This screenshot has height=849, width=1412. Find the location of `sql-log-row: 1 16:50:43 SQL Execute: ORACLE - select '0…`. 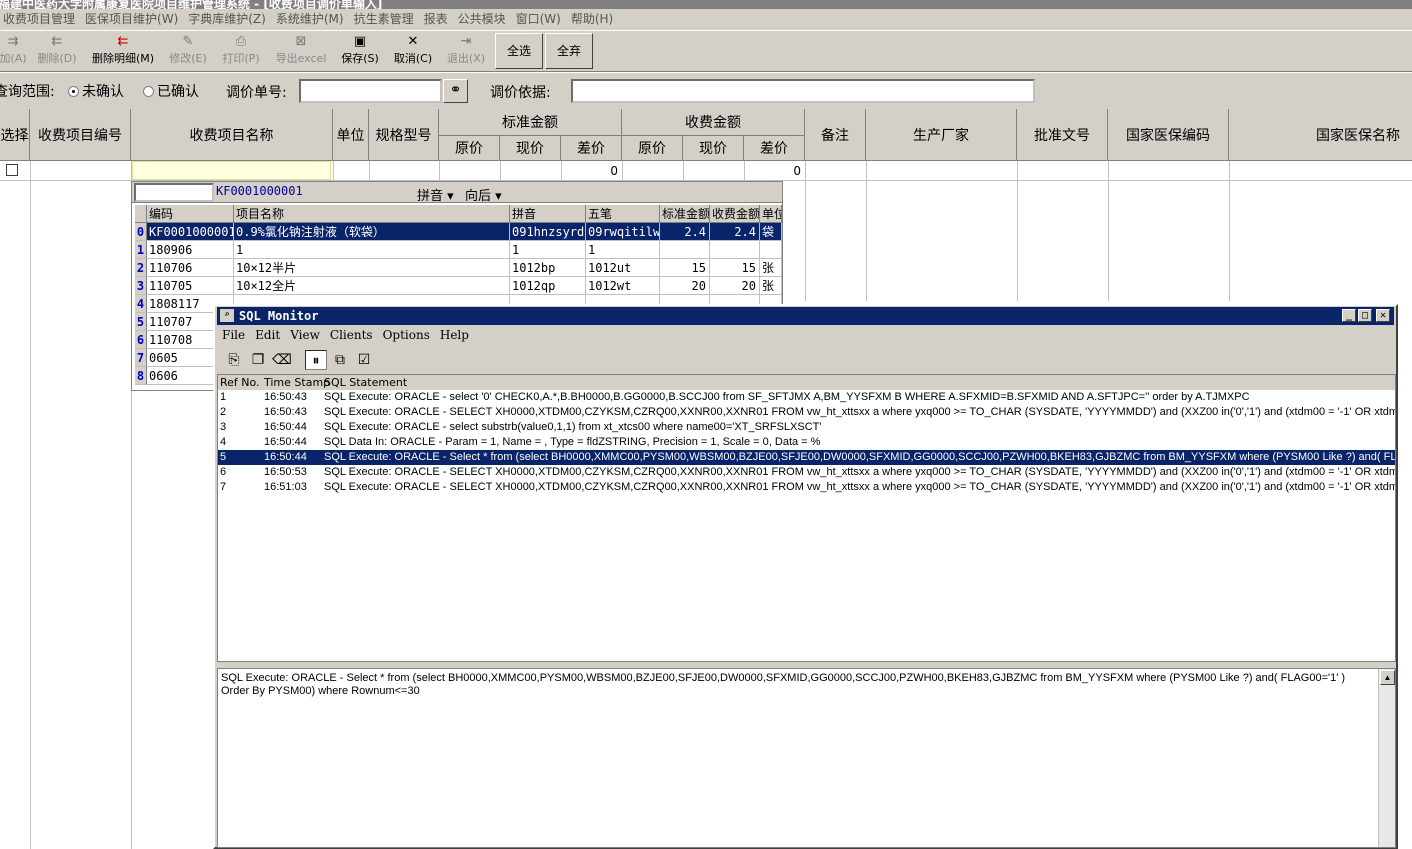

sql-log-row: 1 16:50:43 SQL Execute: ORACLE - select '0… is located at coordinates (806, 397).